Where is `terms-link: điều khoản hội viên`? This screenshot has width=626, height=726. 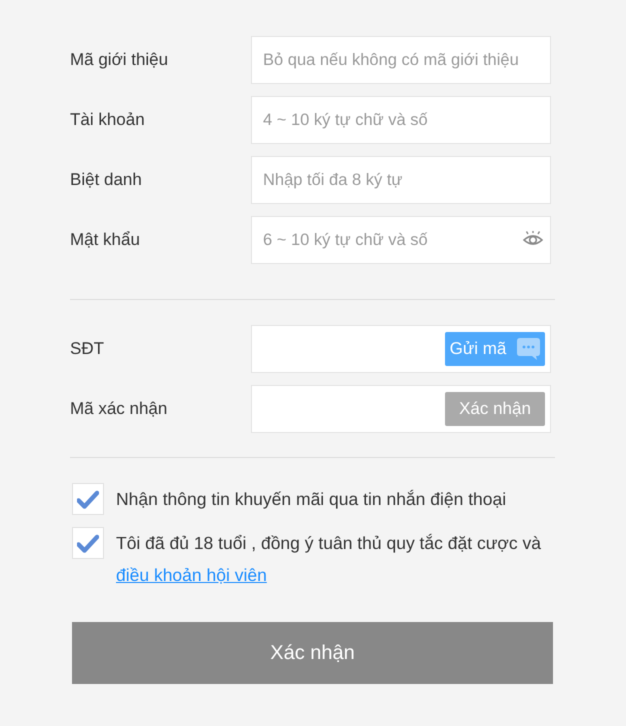 terms-link: điều khoản hội viên is located at coordinates (191, 575).